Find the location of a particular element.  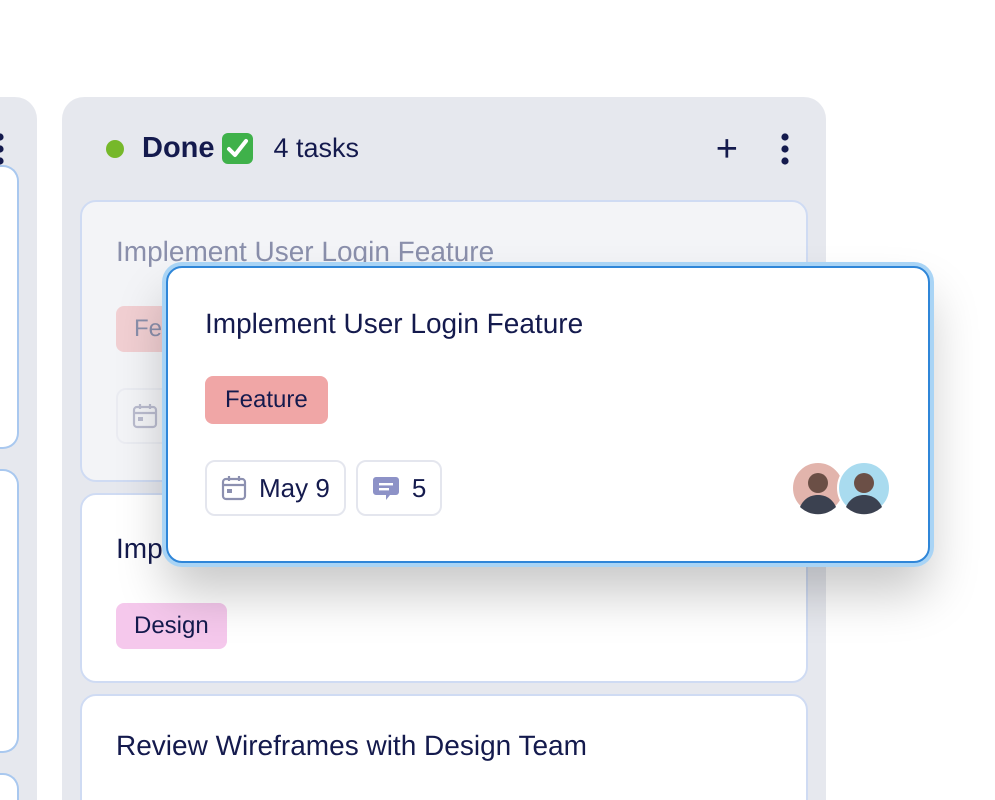

column-title: Done is located at coordinates (178, 148).